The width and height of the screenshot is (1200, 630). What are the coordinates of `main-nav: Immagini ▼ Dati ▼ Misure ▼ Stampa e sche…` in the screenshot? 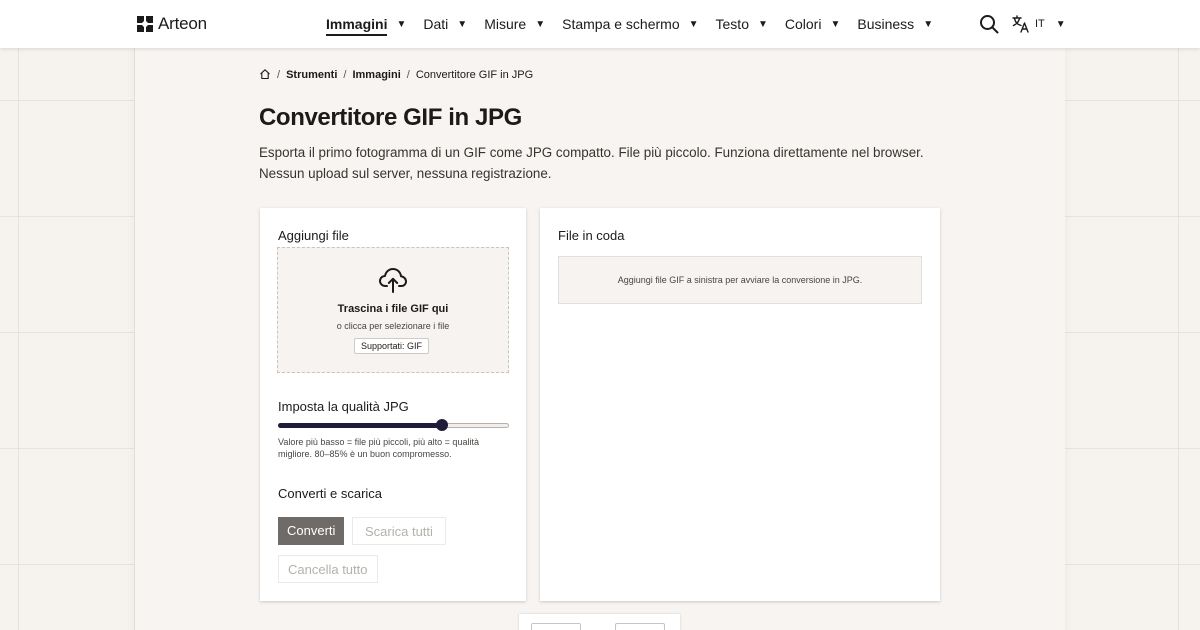 It's located at (638, 24).